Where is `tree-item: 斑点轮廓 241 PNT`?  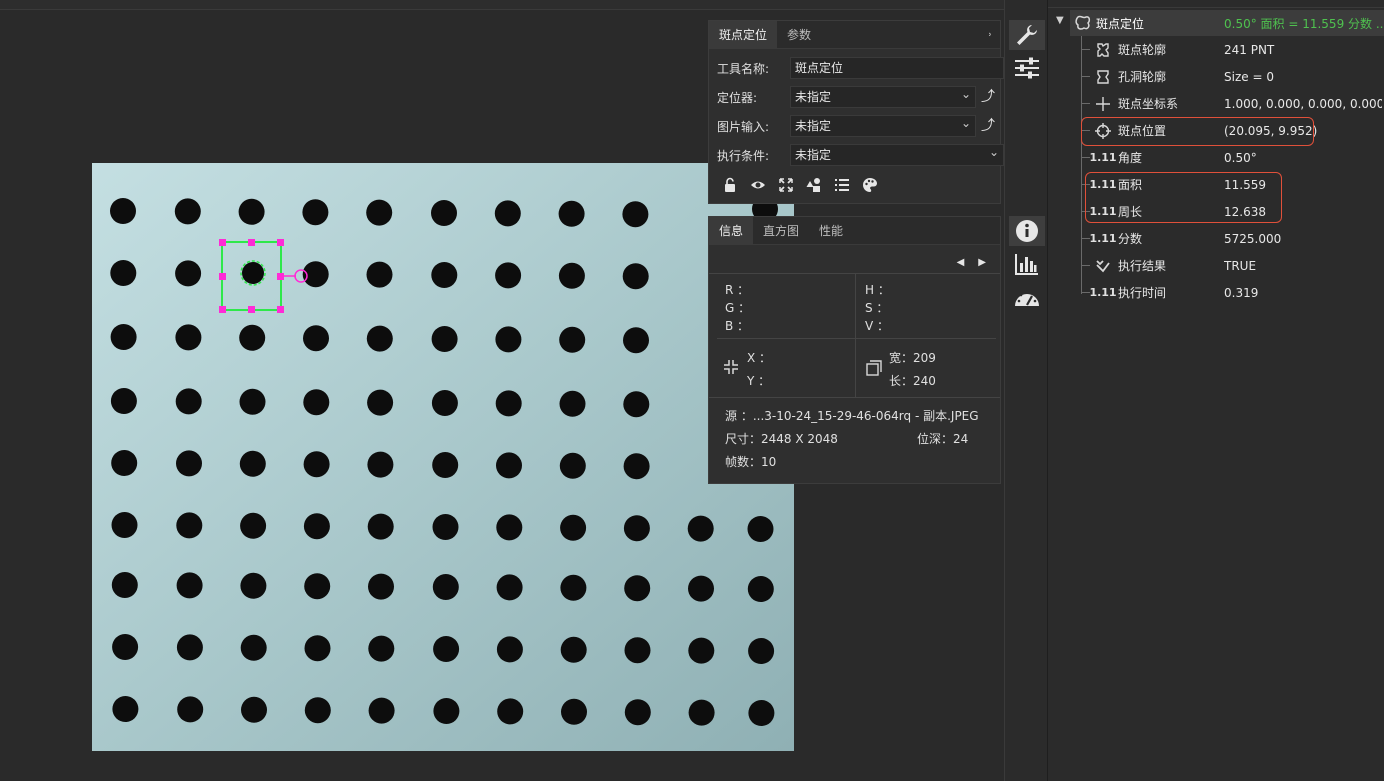
tree-item: 斑点轮廓 241 PNT is located at coordinates (1216, 49).